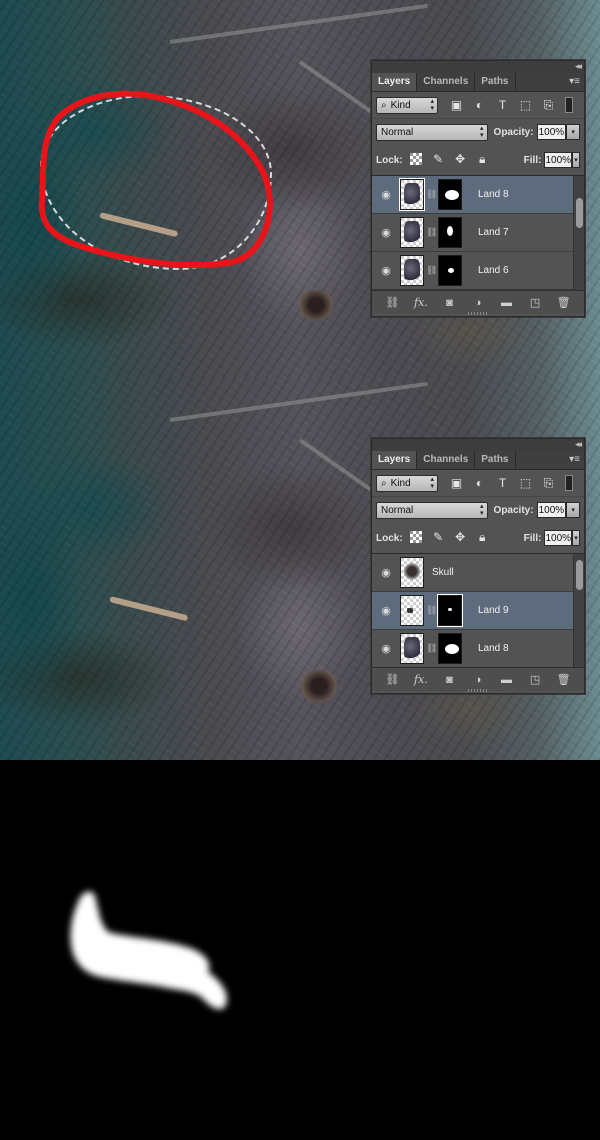  I want to click on layer-row: ◉ ⛓︎ Land 6, so click(478, 271).